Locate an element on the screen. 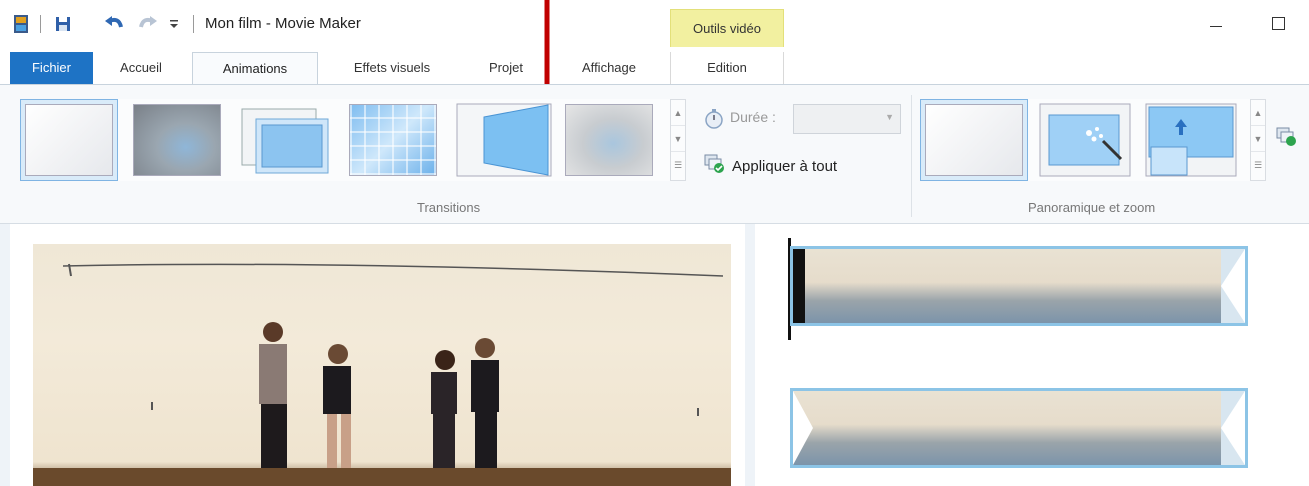 This screenshot has height=486, width=1309. group-label-panzoom: Panoramique et zoom is located at coordinates (1092, 207).